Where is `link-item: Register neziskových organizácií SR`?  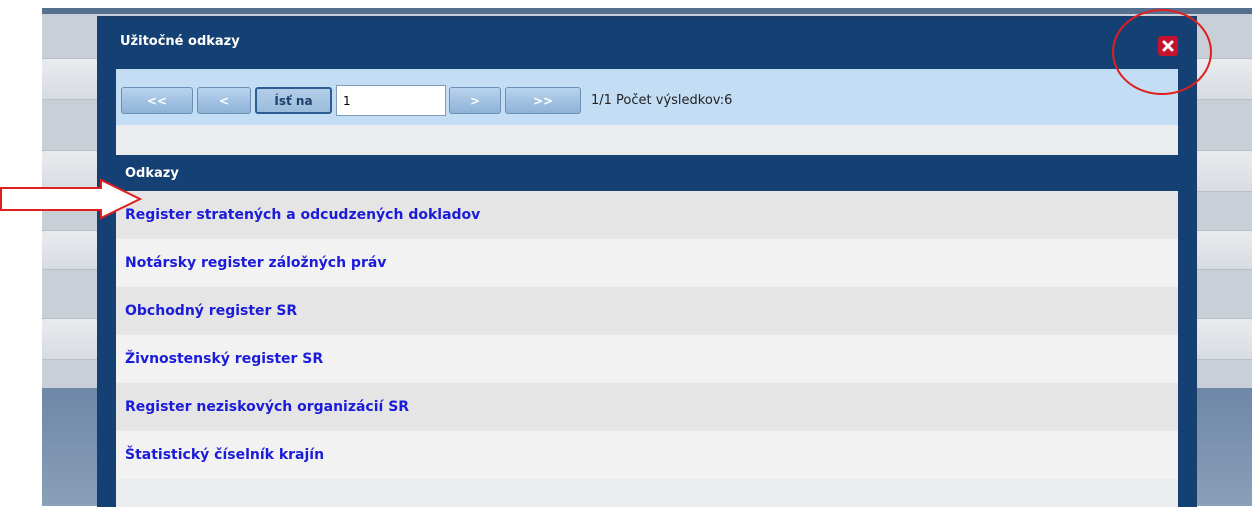 link-item: Register neziskových organizácií SR is located at coordinates (267, 407).